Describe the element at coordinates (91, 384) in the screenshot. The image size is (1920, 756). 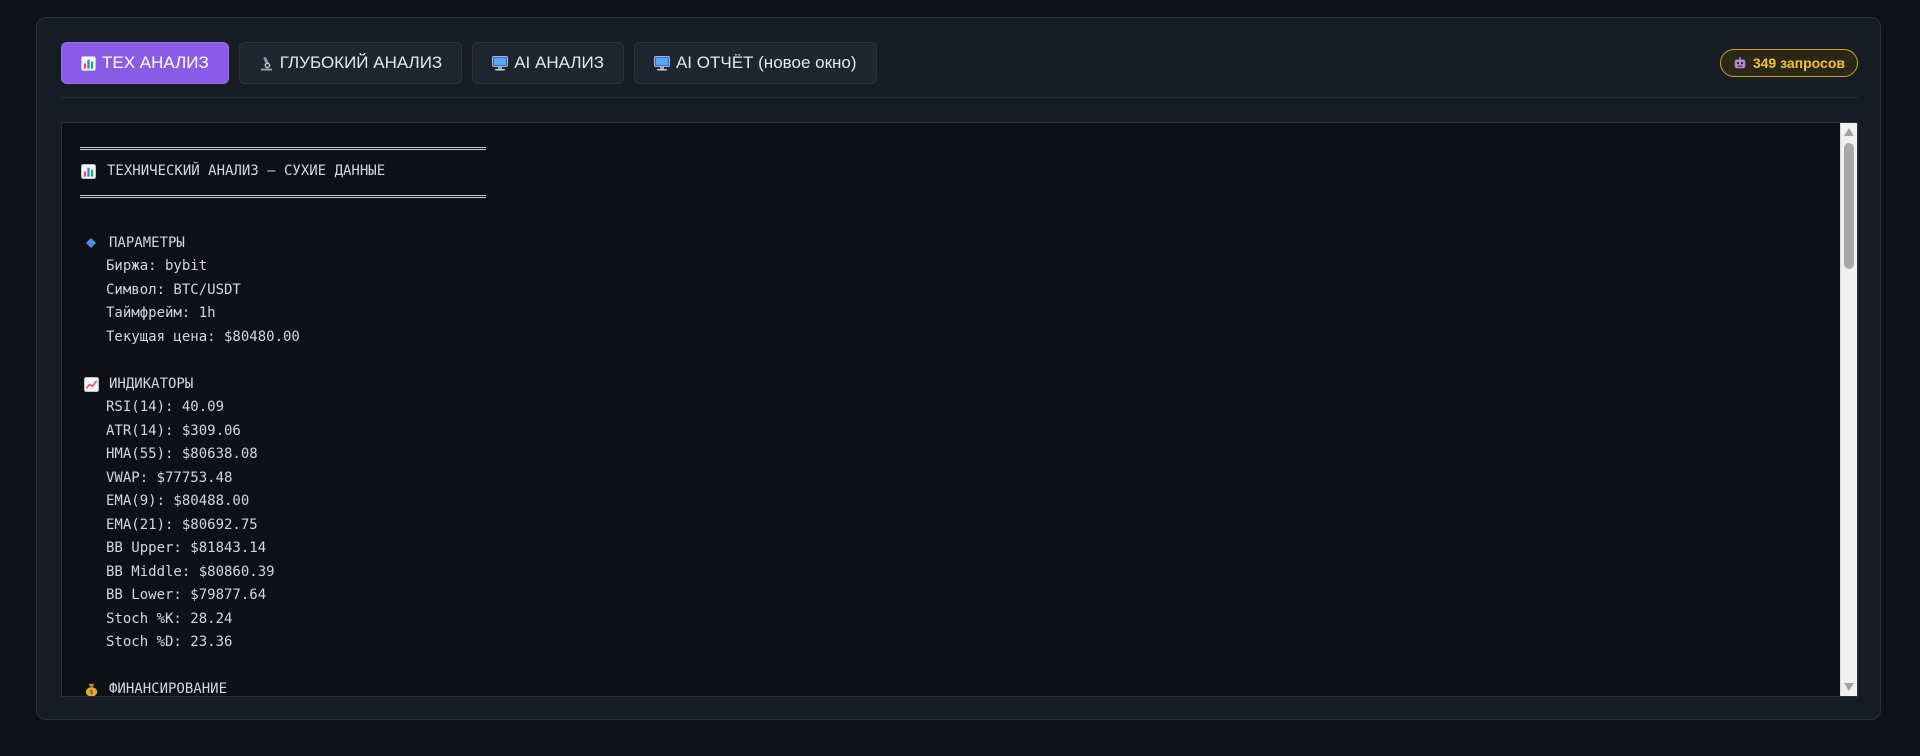
I see `chart-up-icon` at that location.